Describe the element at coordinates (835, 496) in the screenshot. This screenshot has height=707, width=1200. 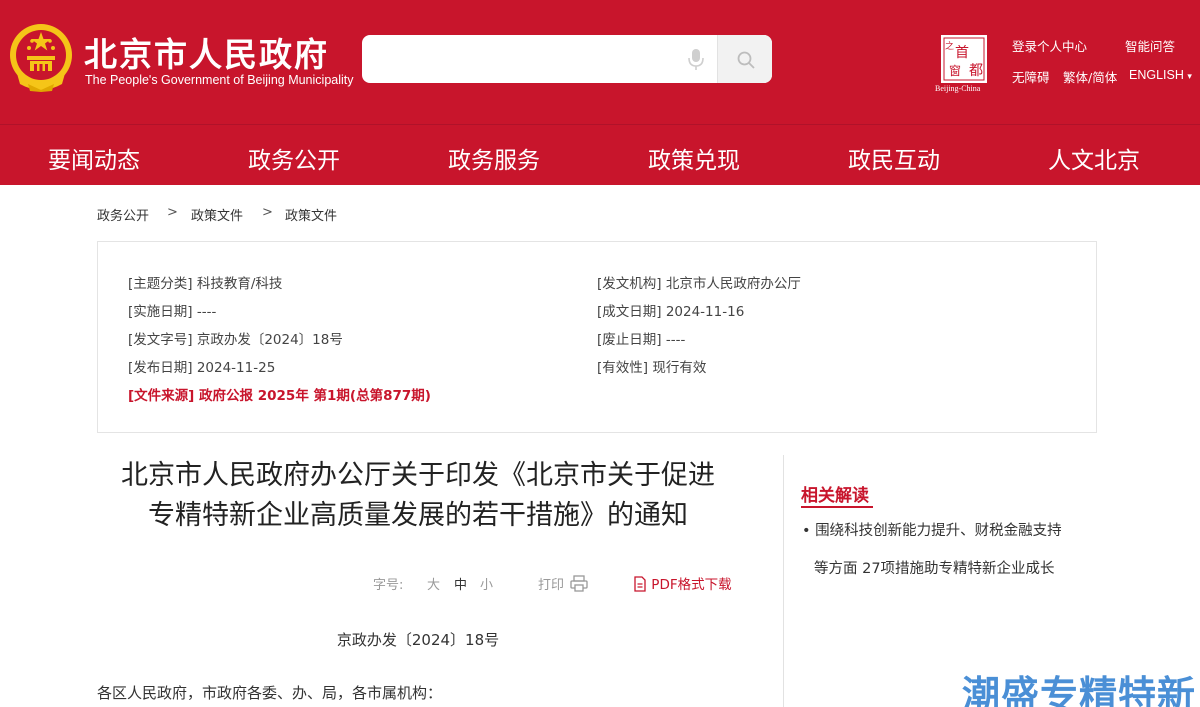
I see `related-reading-title: 相关解读` at that location.